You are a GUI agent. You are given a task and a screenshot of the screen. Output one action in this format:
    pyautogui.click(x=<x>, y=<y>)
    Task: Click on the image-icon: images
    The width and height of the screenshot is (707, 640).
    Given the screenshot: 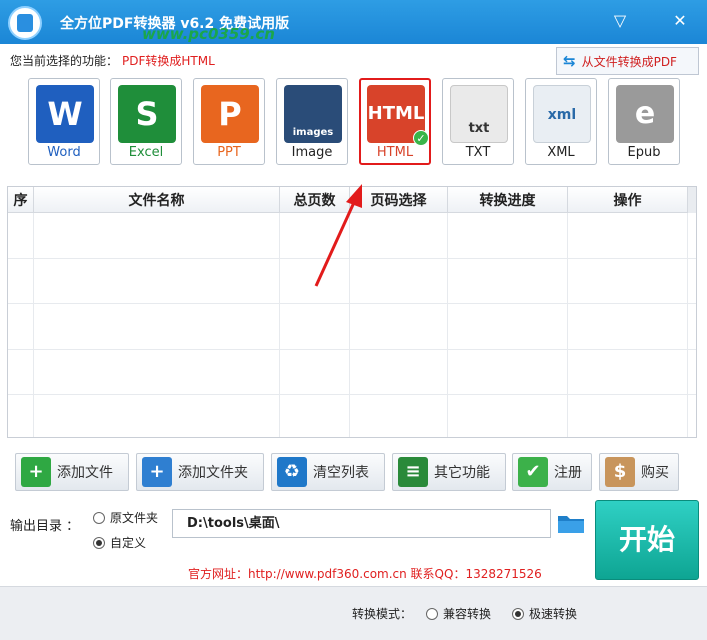 What is the action you would take?
    pyautogui.click(x=313, y=114)
    